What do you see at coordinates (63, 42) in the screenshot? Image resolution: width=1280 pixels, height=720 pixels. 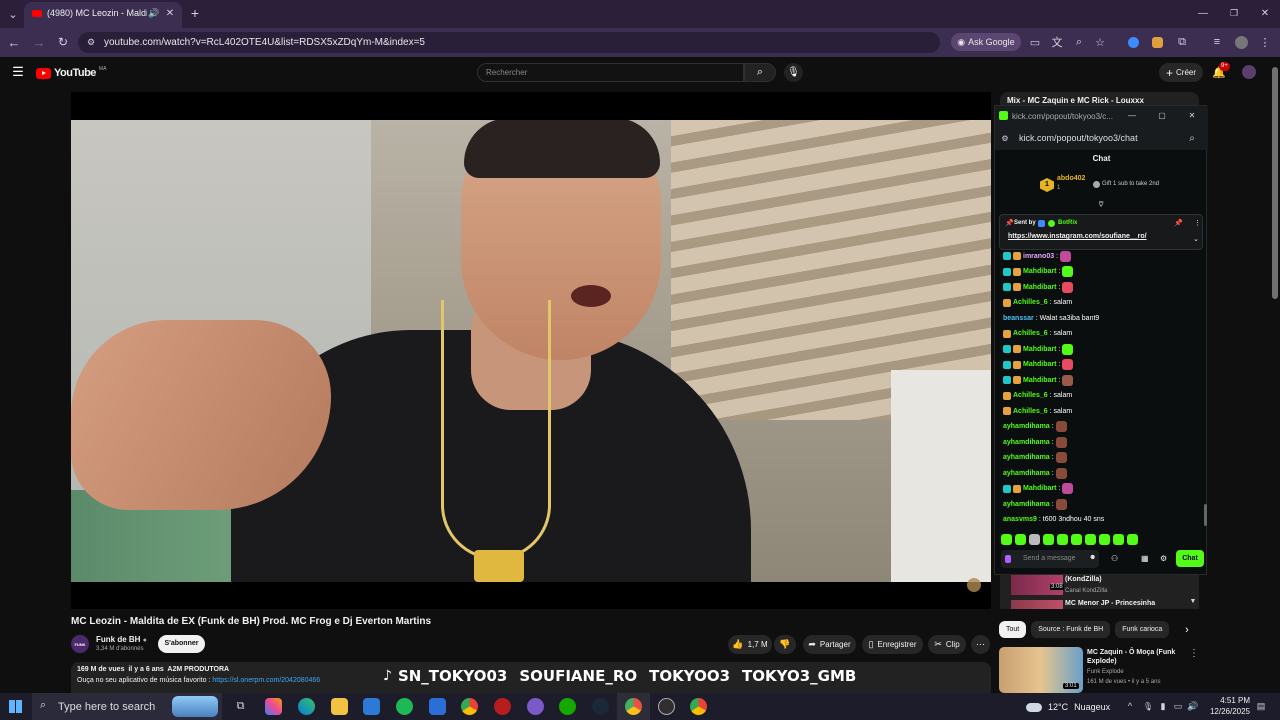 I see `reload-icon: ↻` at bounding box center [63, 42].